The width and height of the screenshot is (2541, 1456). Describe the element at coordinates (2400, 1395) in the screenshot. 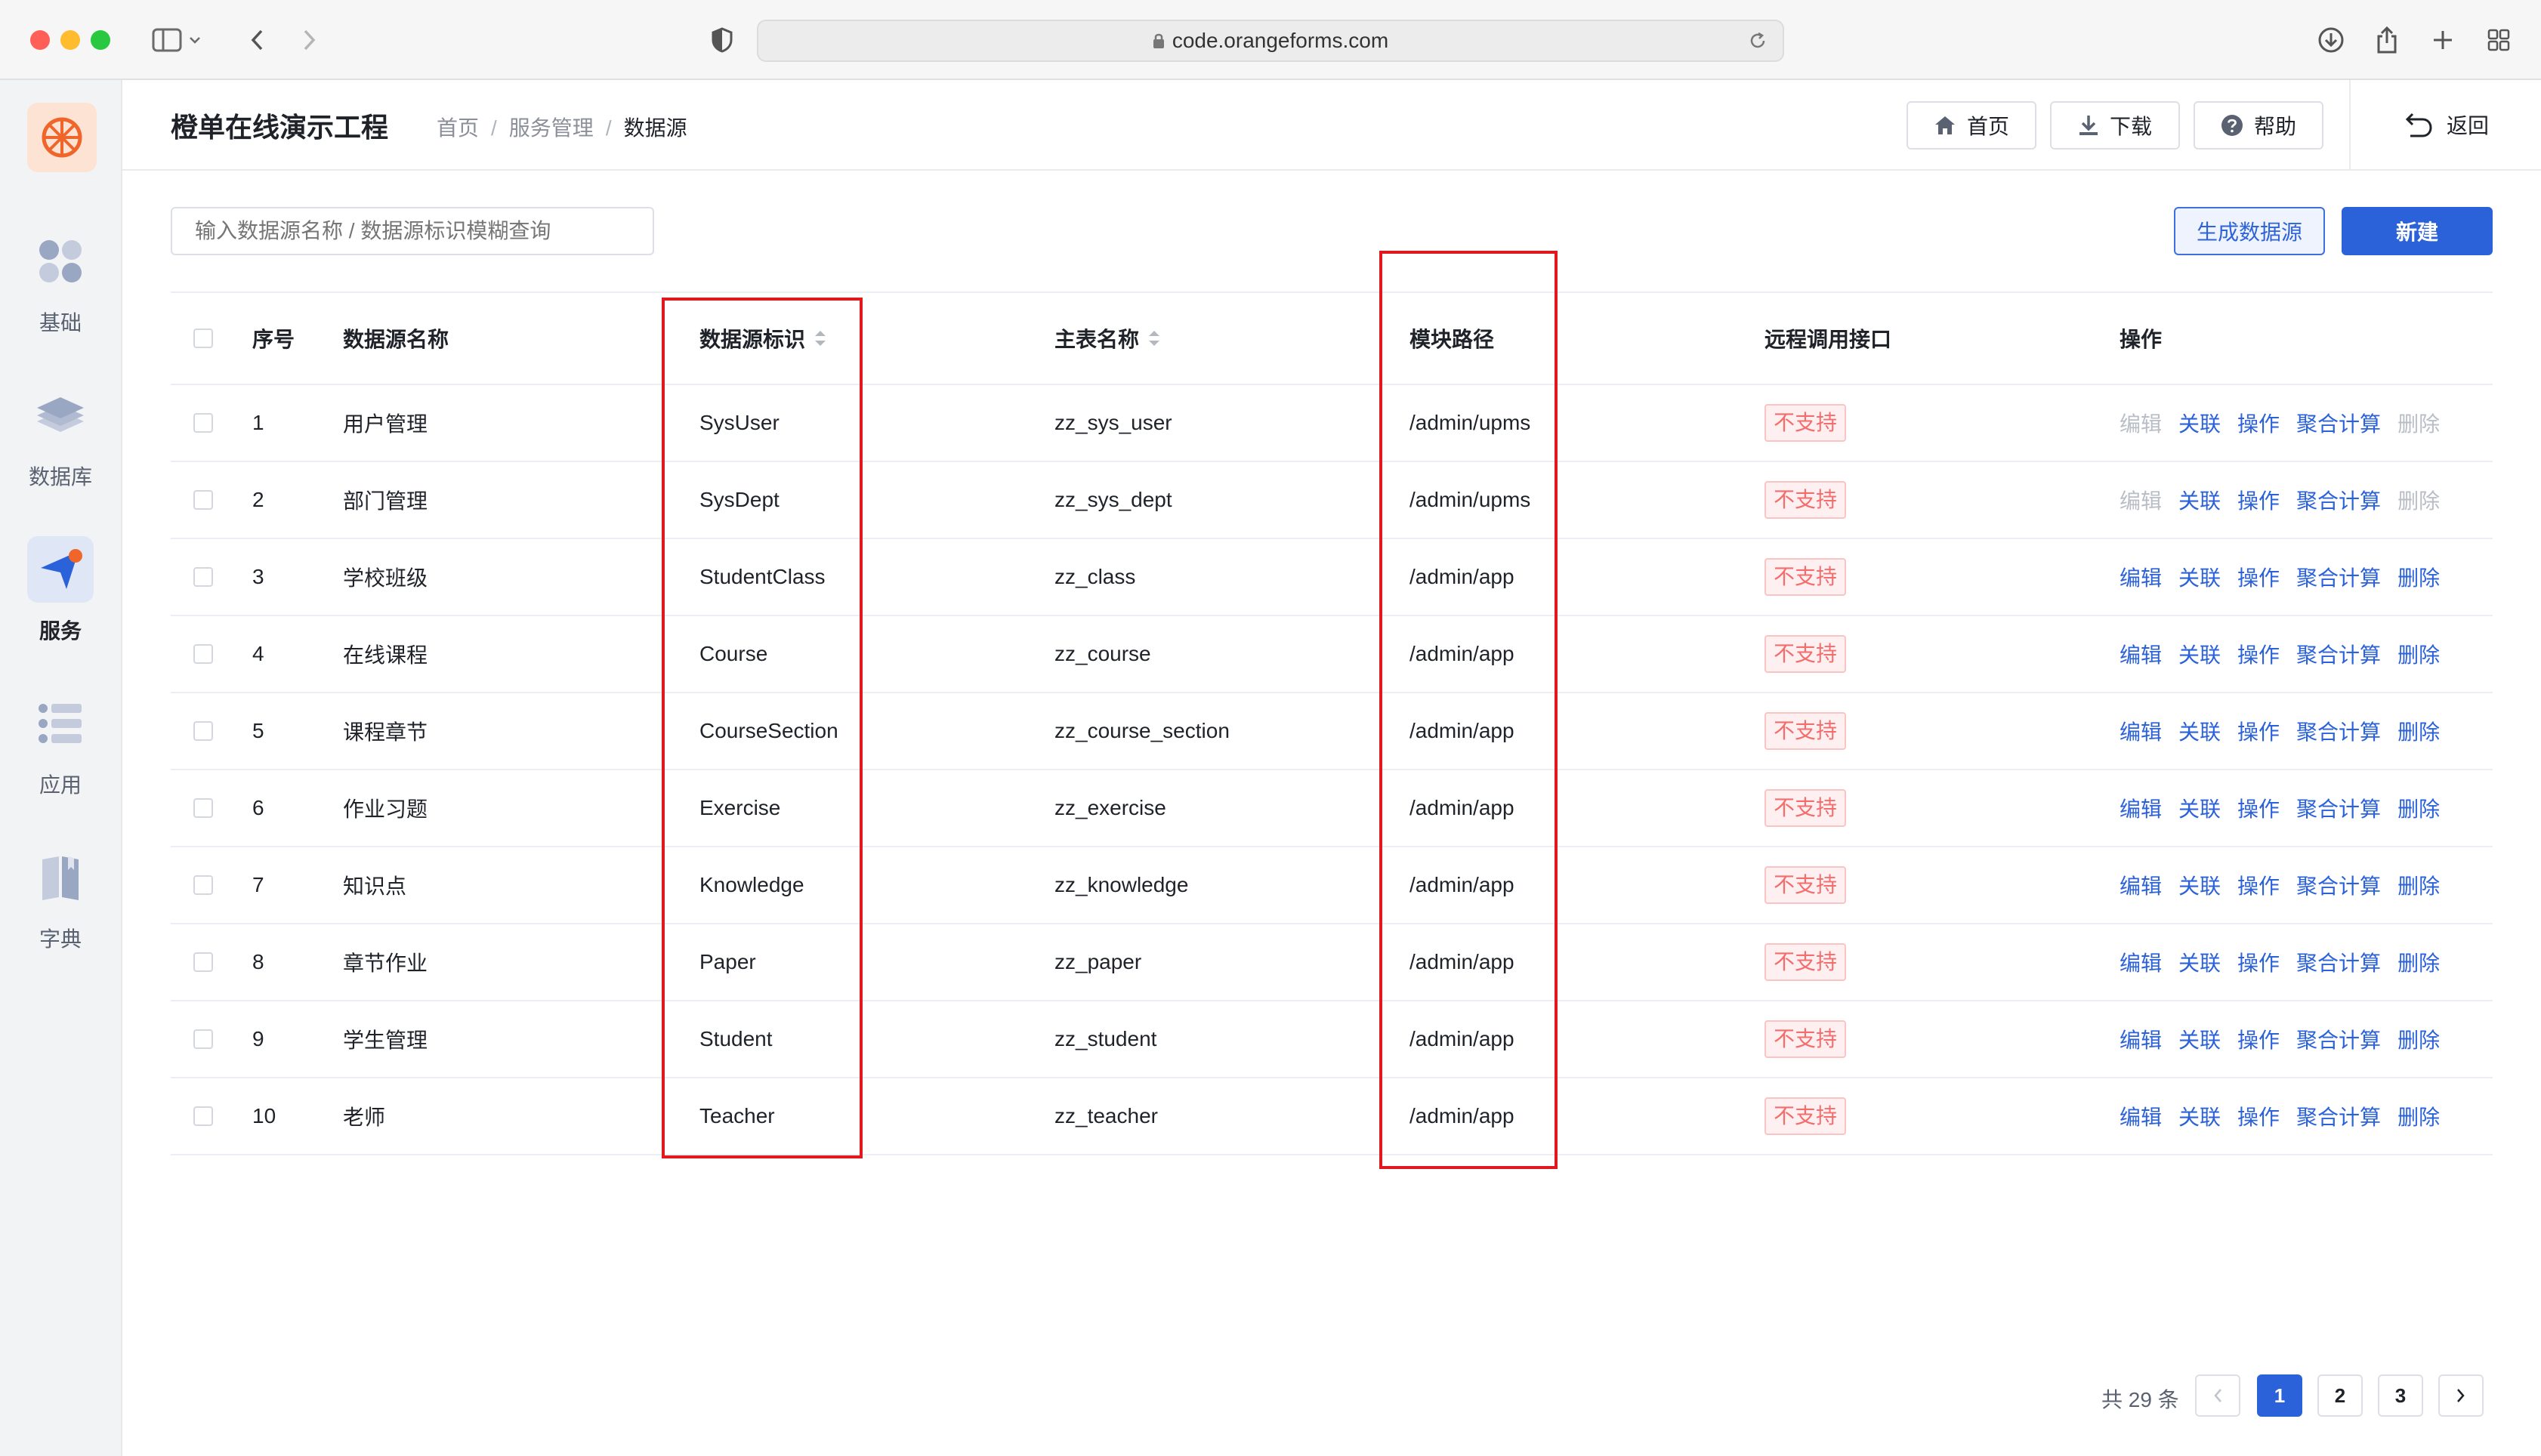

I see `pagination-page-3: 3` at that location.